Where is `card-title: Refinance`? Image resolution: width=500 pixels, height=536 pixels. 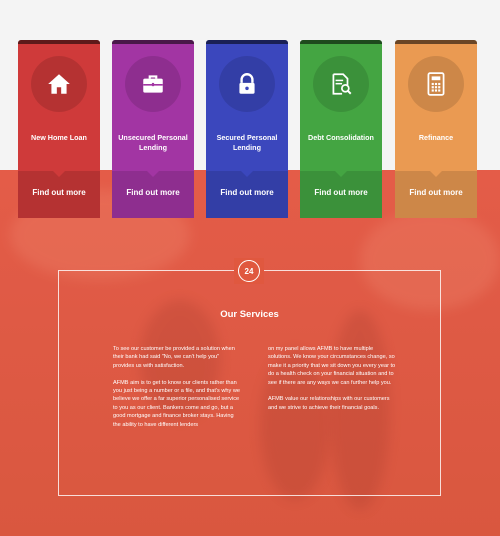 card-title: Refinance is located at coordinates (436, 137).